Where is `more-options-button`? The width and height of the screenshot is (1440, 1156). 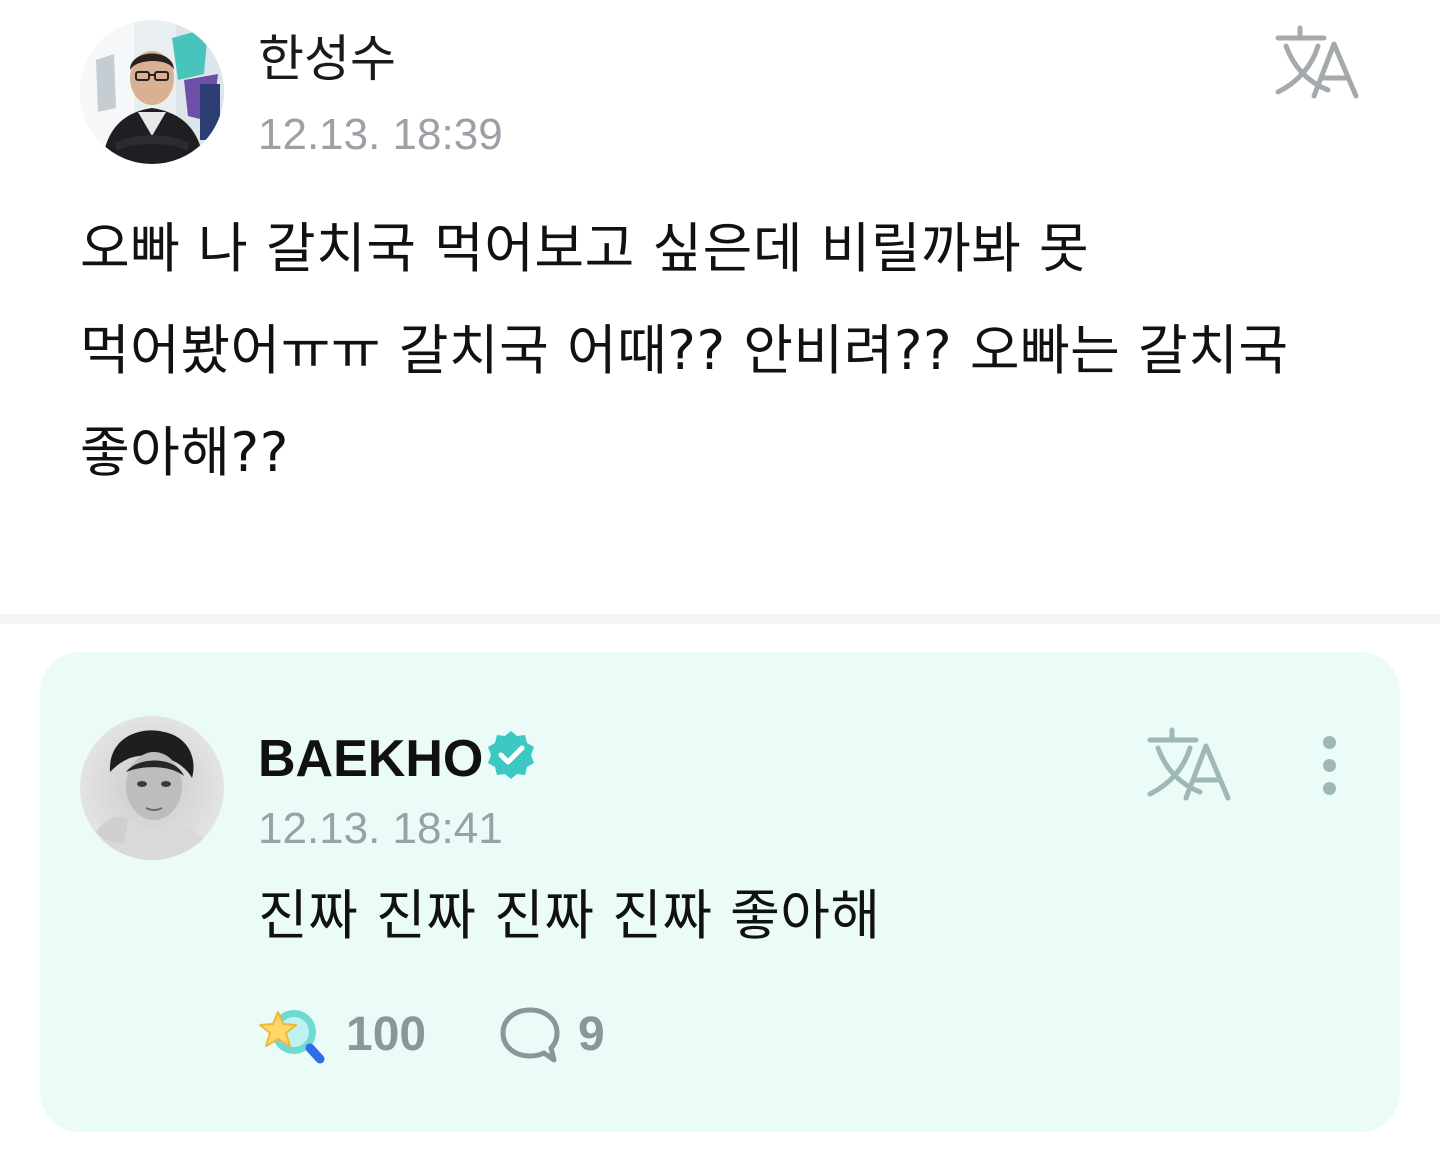 more-options-button is located at coordinates (1330, 765).